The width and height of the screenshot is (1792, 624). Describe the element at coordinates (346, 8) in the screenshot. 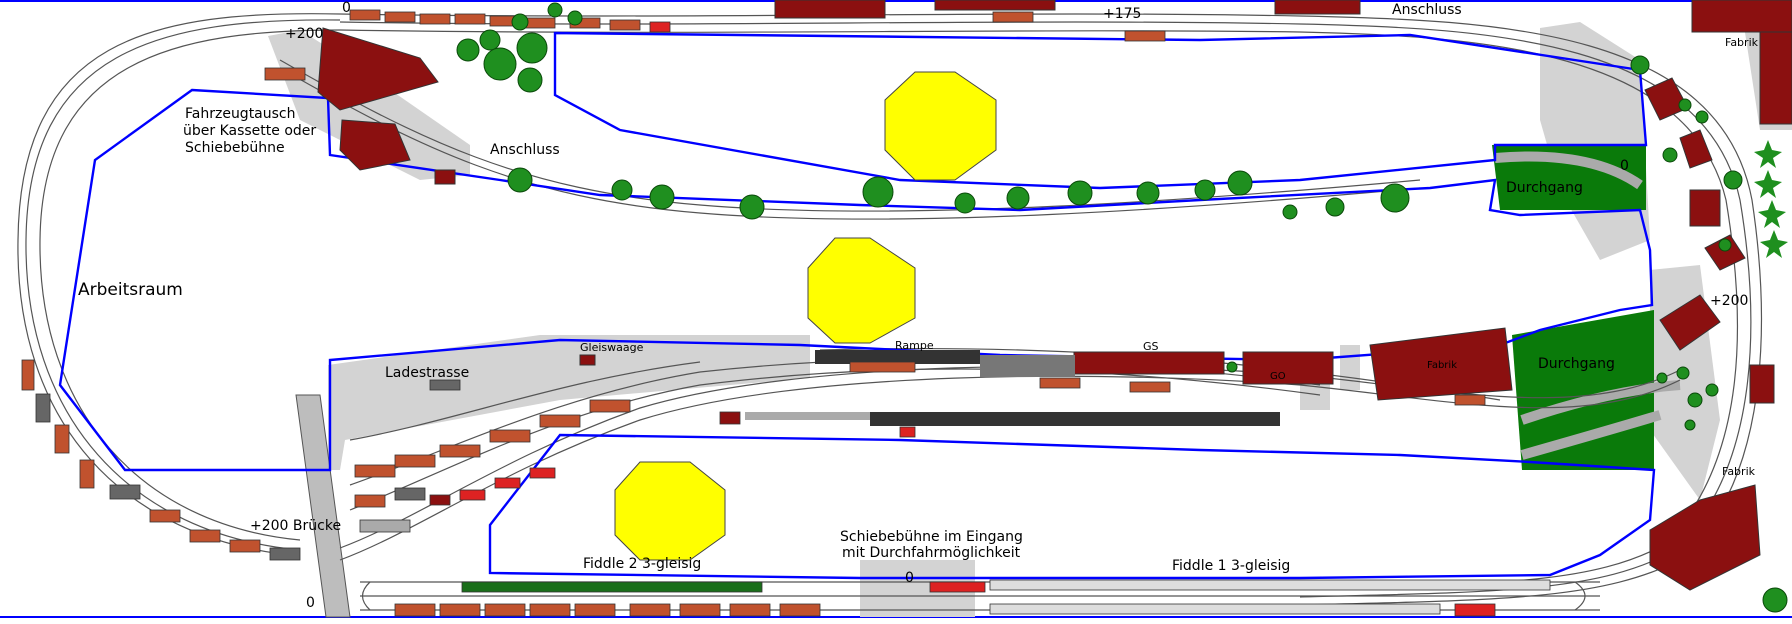

I see `label-zero-top: 0` at that location.